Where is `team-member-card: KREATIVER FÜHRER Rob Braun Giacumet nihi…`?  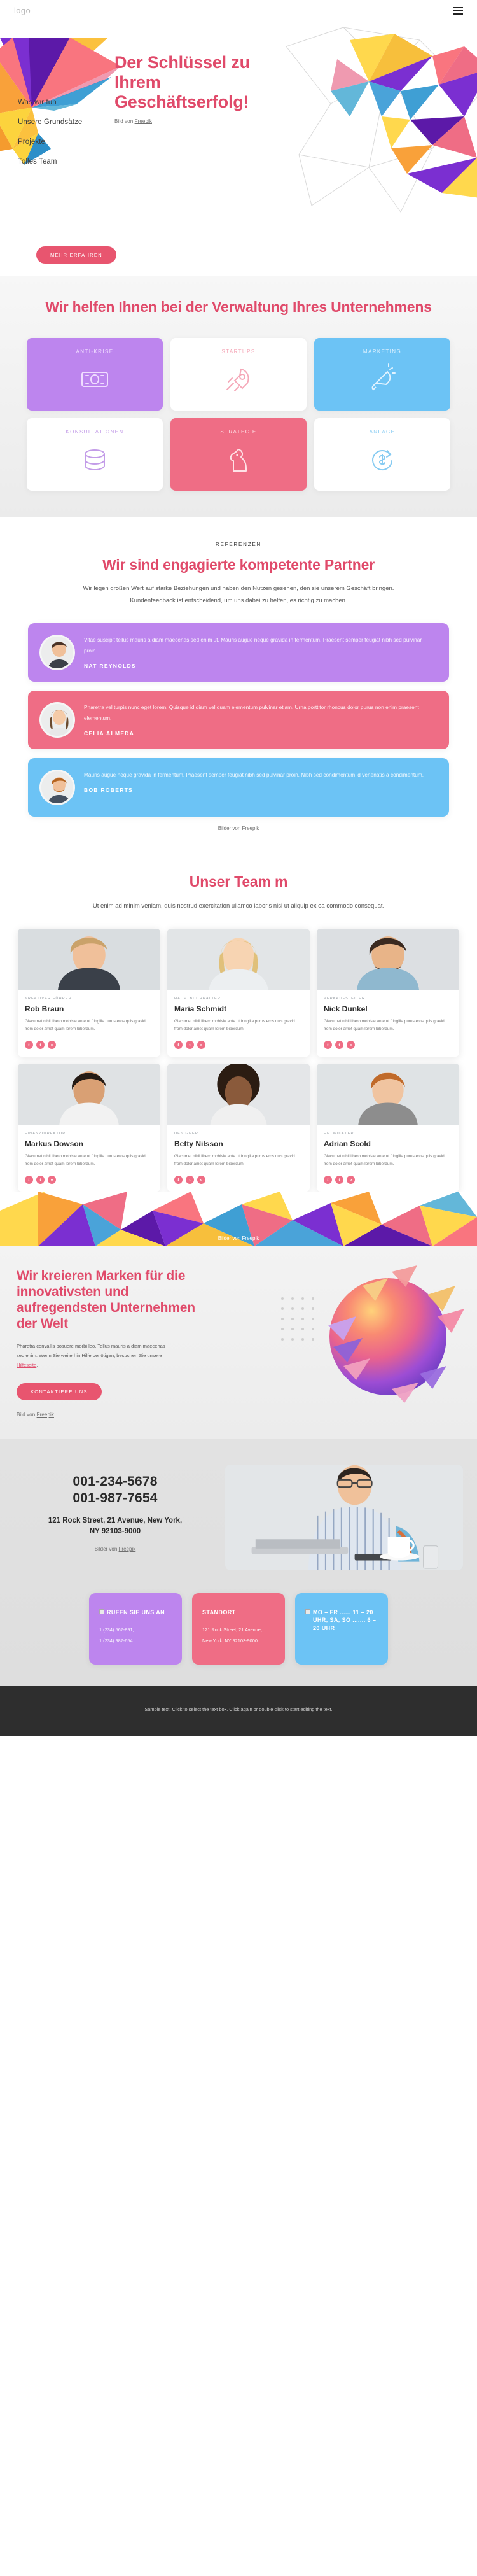 team-member-card: KREATIVER FÜHRER Rob Braun Giacumet nihi… is located at coordinates (89, 993).